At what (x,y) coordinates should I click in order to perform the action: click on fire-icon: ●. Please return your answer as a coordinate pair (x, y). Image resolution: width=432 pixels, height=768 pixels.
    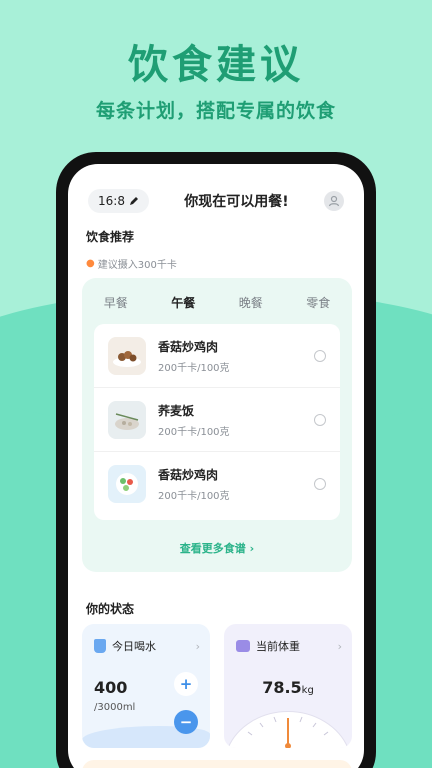
    Looking at the image, I should click on (90, 263).